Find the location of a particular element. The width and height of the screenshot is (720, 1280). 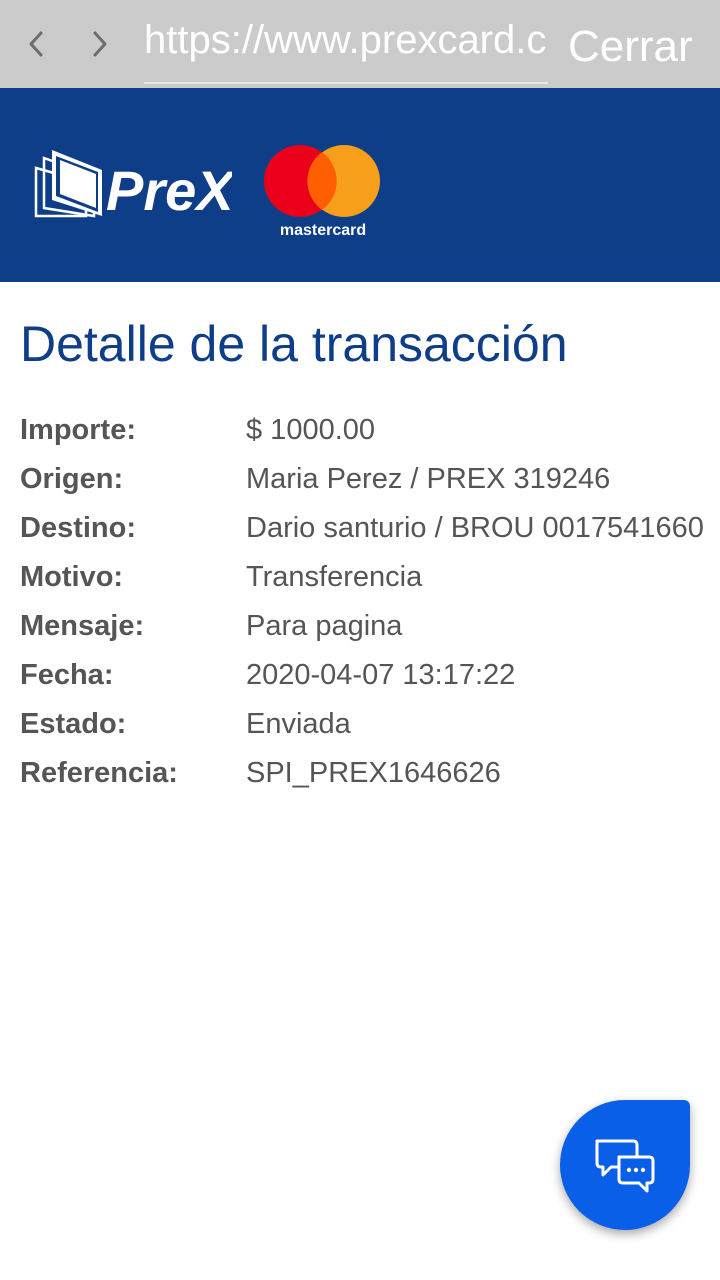

chat-button is located at coordinates (625, 1165).